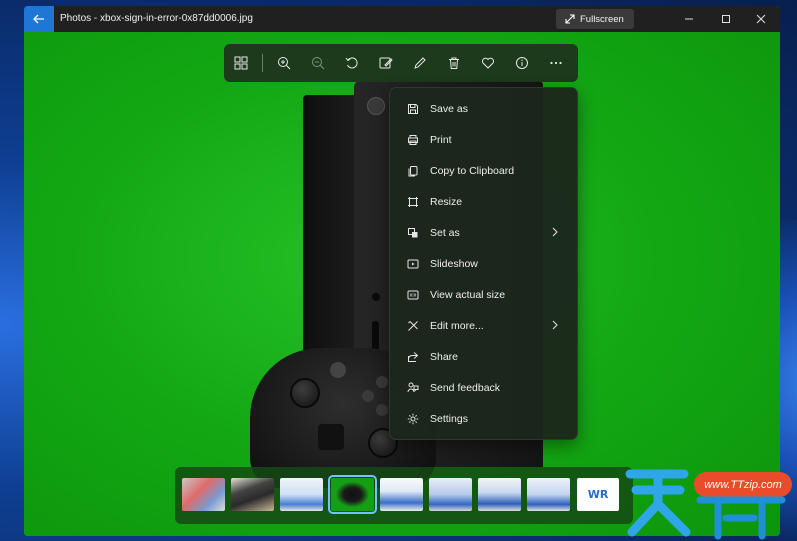 The height and width of the screenshot is (541, 797). What do you see at coordinates (413, 140) in the screenshot?
I see `print-icon` at bounding box center [413, 140].